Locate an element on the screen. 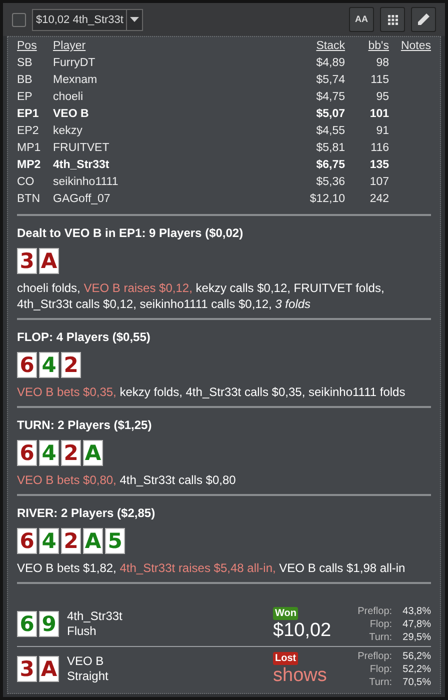 The width and height of the screenshot is (448, 700). column-header: Notes is located at coordinates (410, 46).